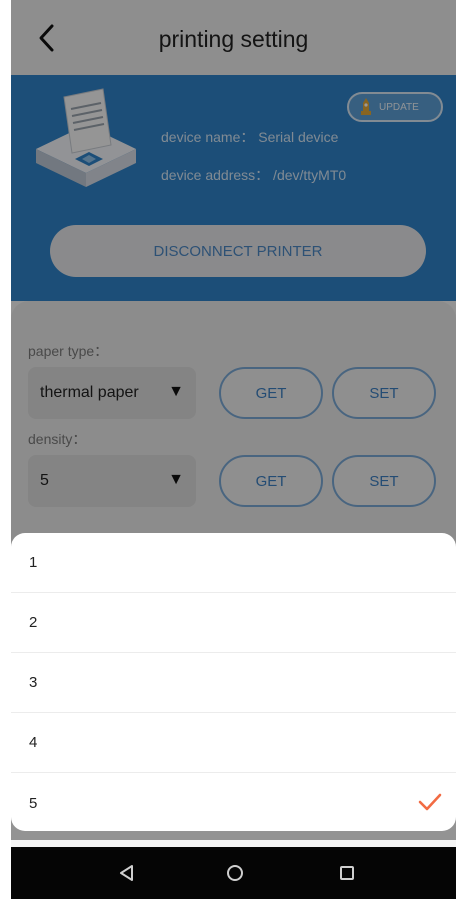 This screenshot has width=456, height=899. Describe the element at coordinates (233, 623) in the screenshot. I see `picker-option: 2` at that location.